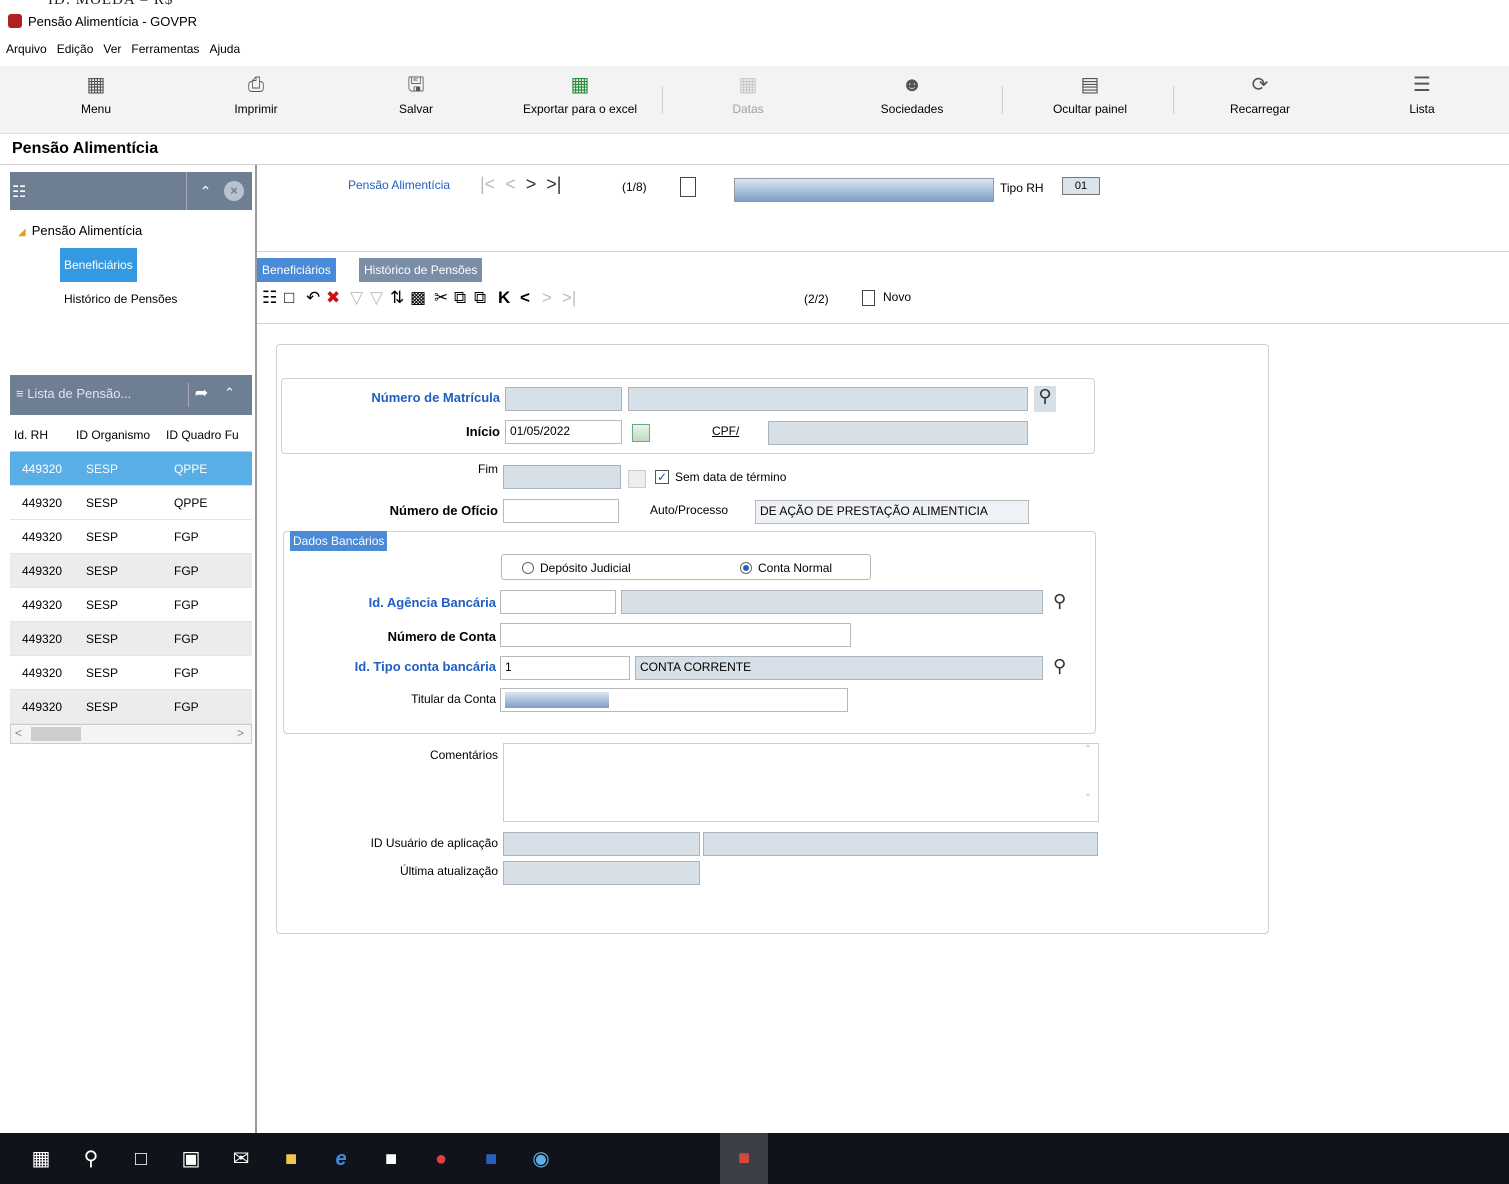 This screenshot has width=1509, height=1184. I want to click on list-icon: ☰, so click(1422, 85).